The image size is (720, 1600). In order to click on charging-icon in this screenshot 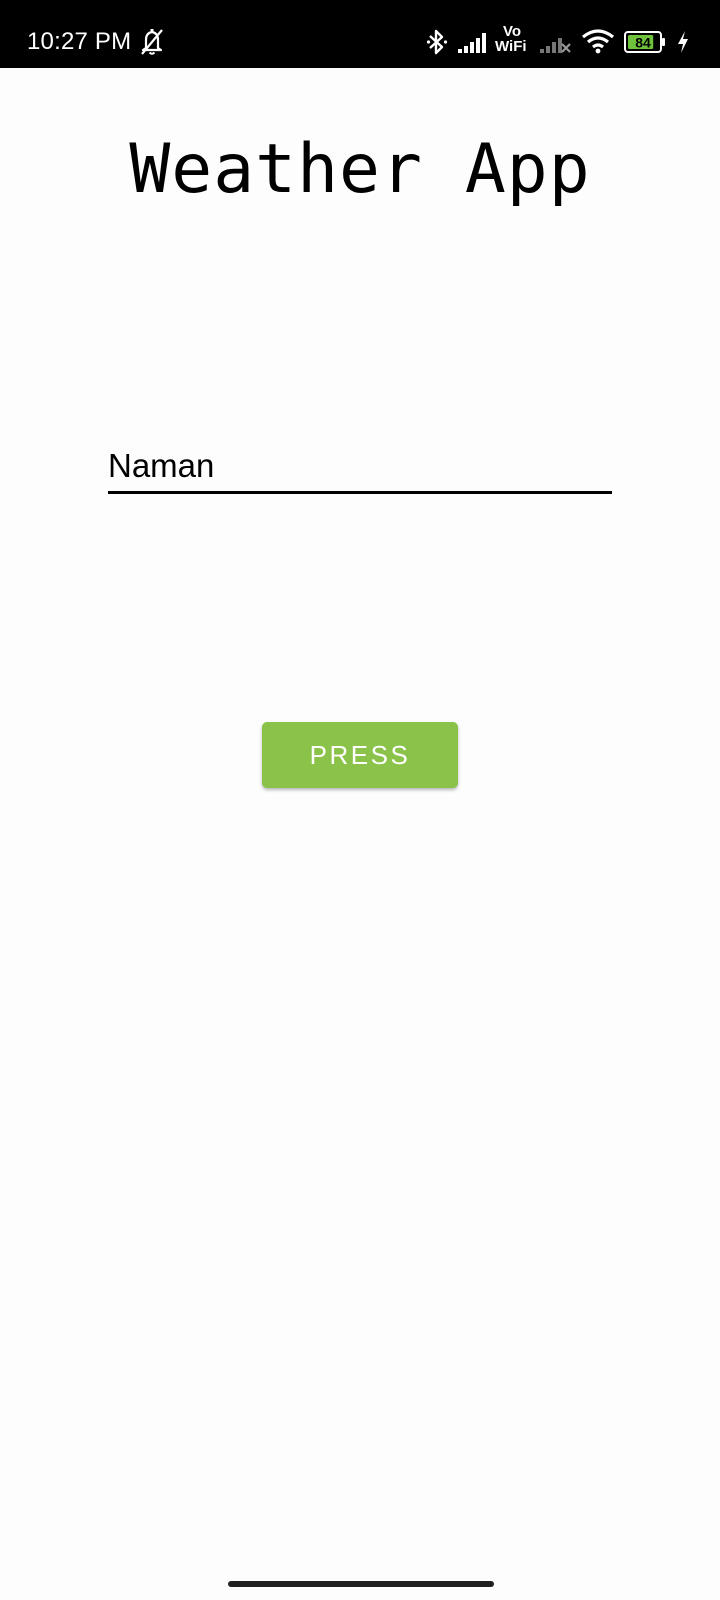, I will do `click(683, 42)`.